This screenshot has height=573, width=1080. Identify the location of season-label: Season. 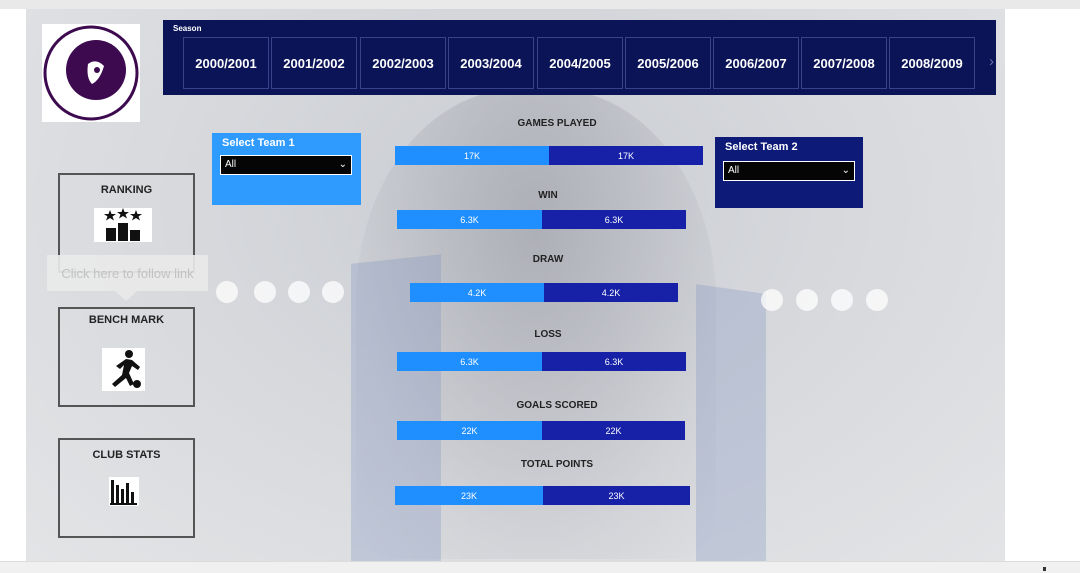
(187, 28).